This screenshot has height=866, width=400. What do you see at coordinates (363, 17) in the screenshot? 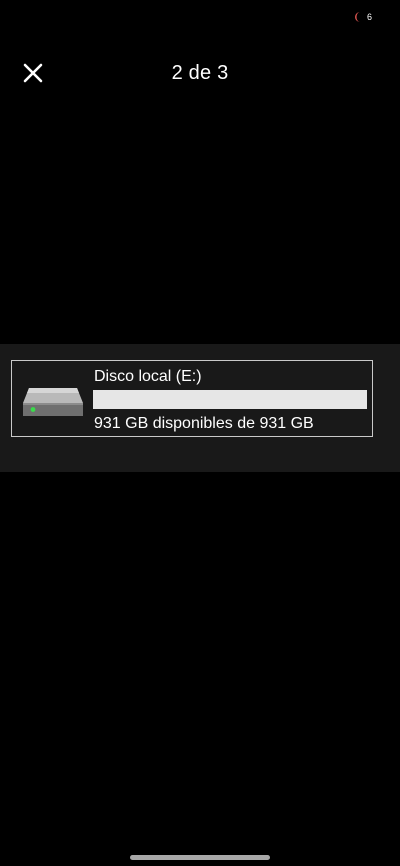
I see `status-indicators: 6` at bounding box center [363, 17].